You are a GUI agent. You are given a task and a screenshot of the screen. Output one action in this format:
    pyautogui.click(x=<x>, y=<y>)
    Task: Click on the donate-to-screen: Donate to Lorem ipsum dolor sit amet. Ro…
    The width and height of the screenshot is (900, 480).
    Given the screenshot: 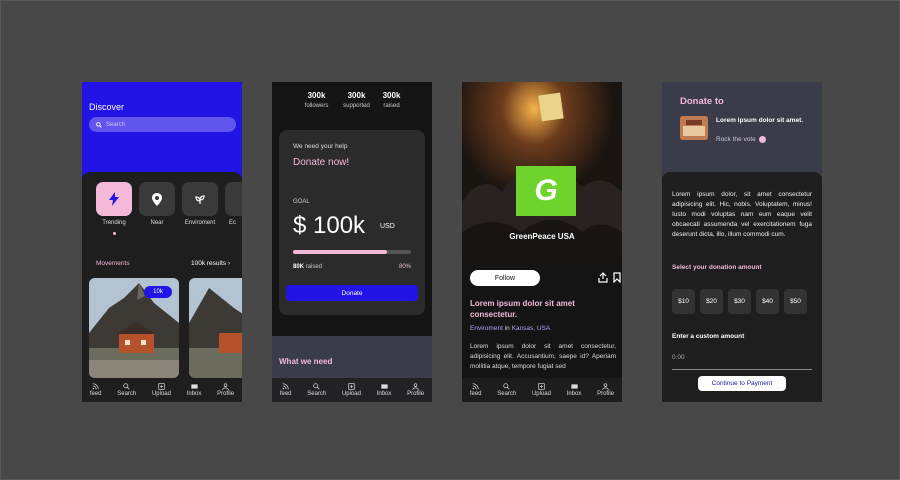 What is the action you would take?
    pyautogui.click(x=742, y=242)
    